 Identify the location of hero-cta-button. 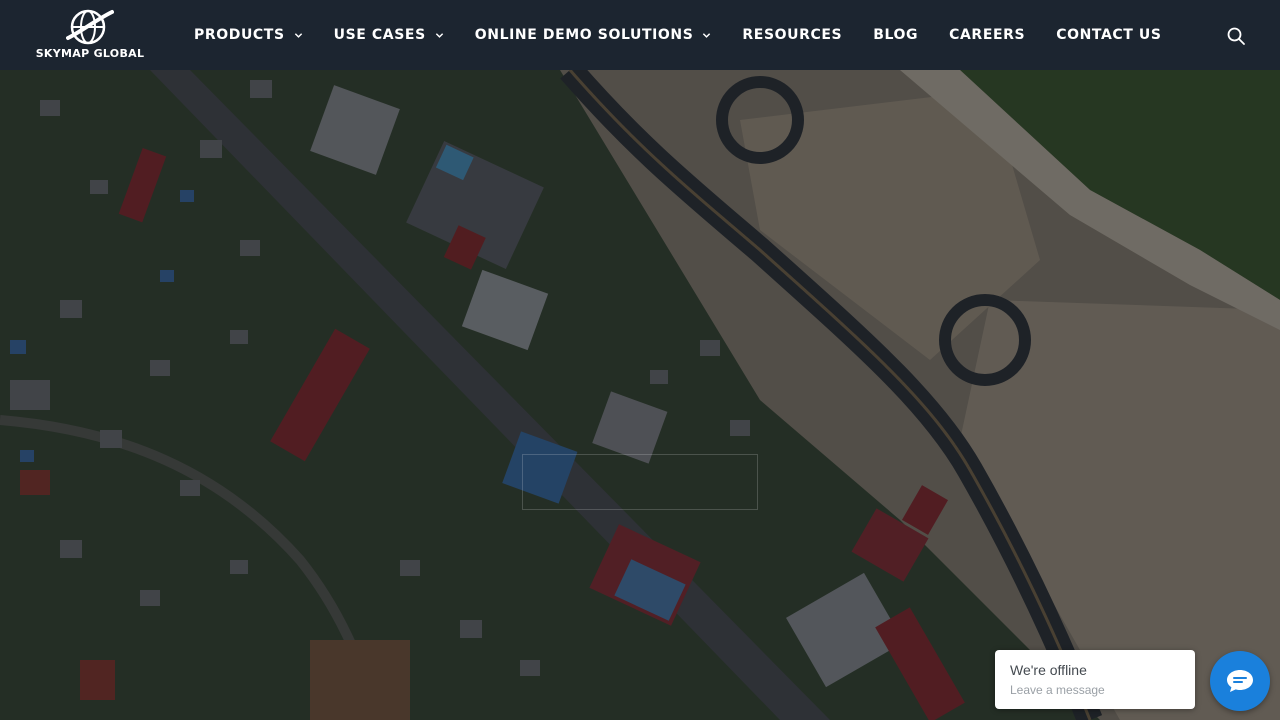
(640, 482).